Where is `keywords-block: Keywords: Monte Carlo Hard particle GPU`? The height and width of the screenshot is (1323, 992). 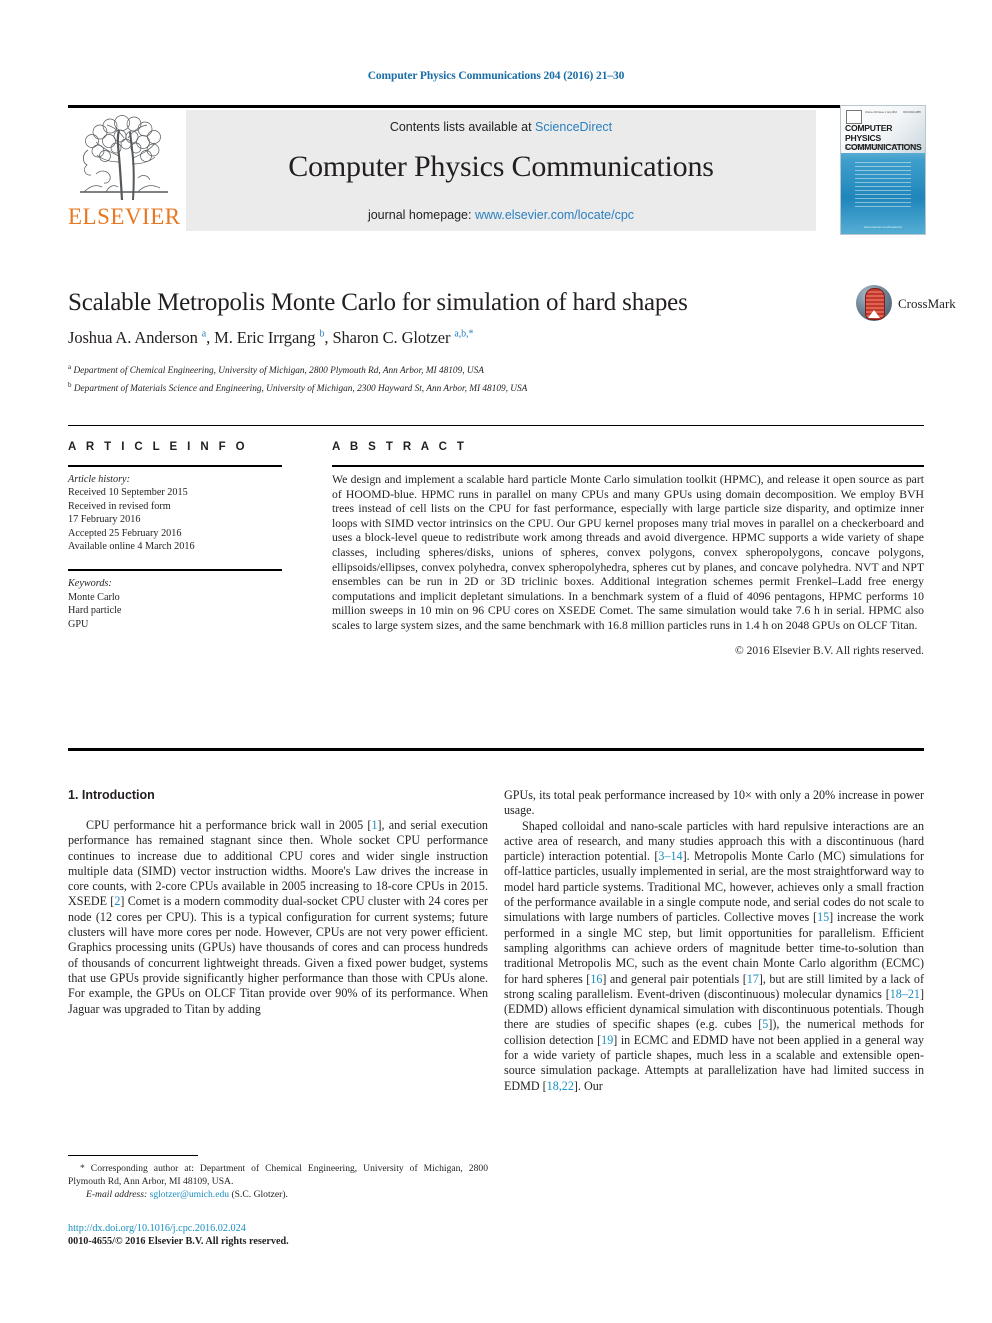 keywords-block: Keywords: Monte Carlo Hard particle GPU is located at coordinates (175, 604).